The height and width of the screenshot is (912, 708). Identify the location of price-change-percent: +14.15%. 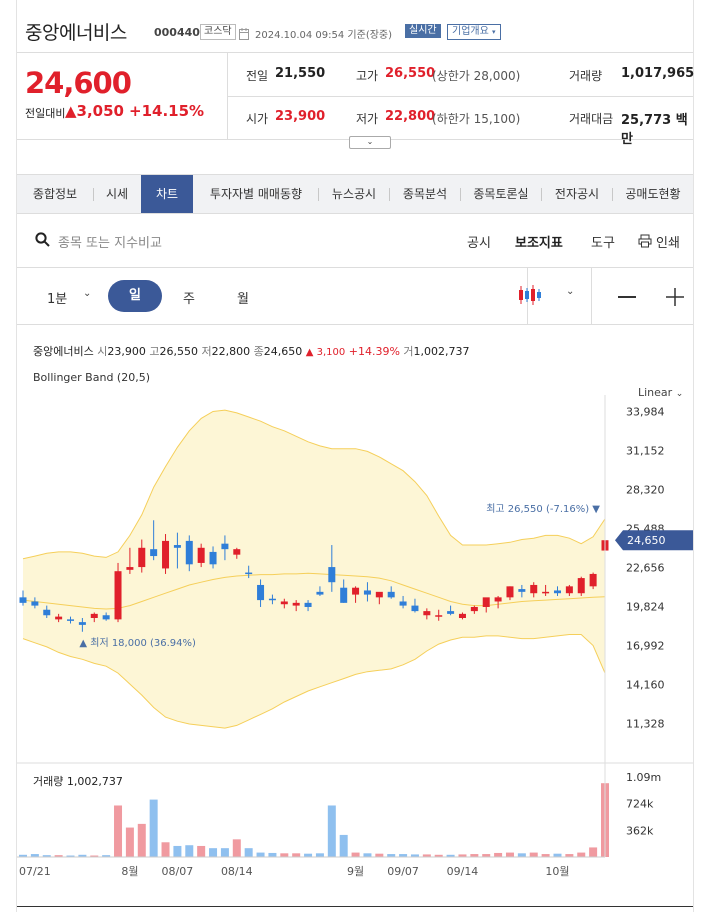
(167, 111).